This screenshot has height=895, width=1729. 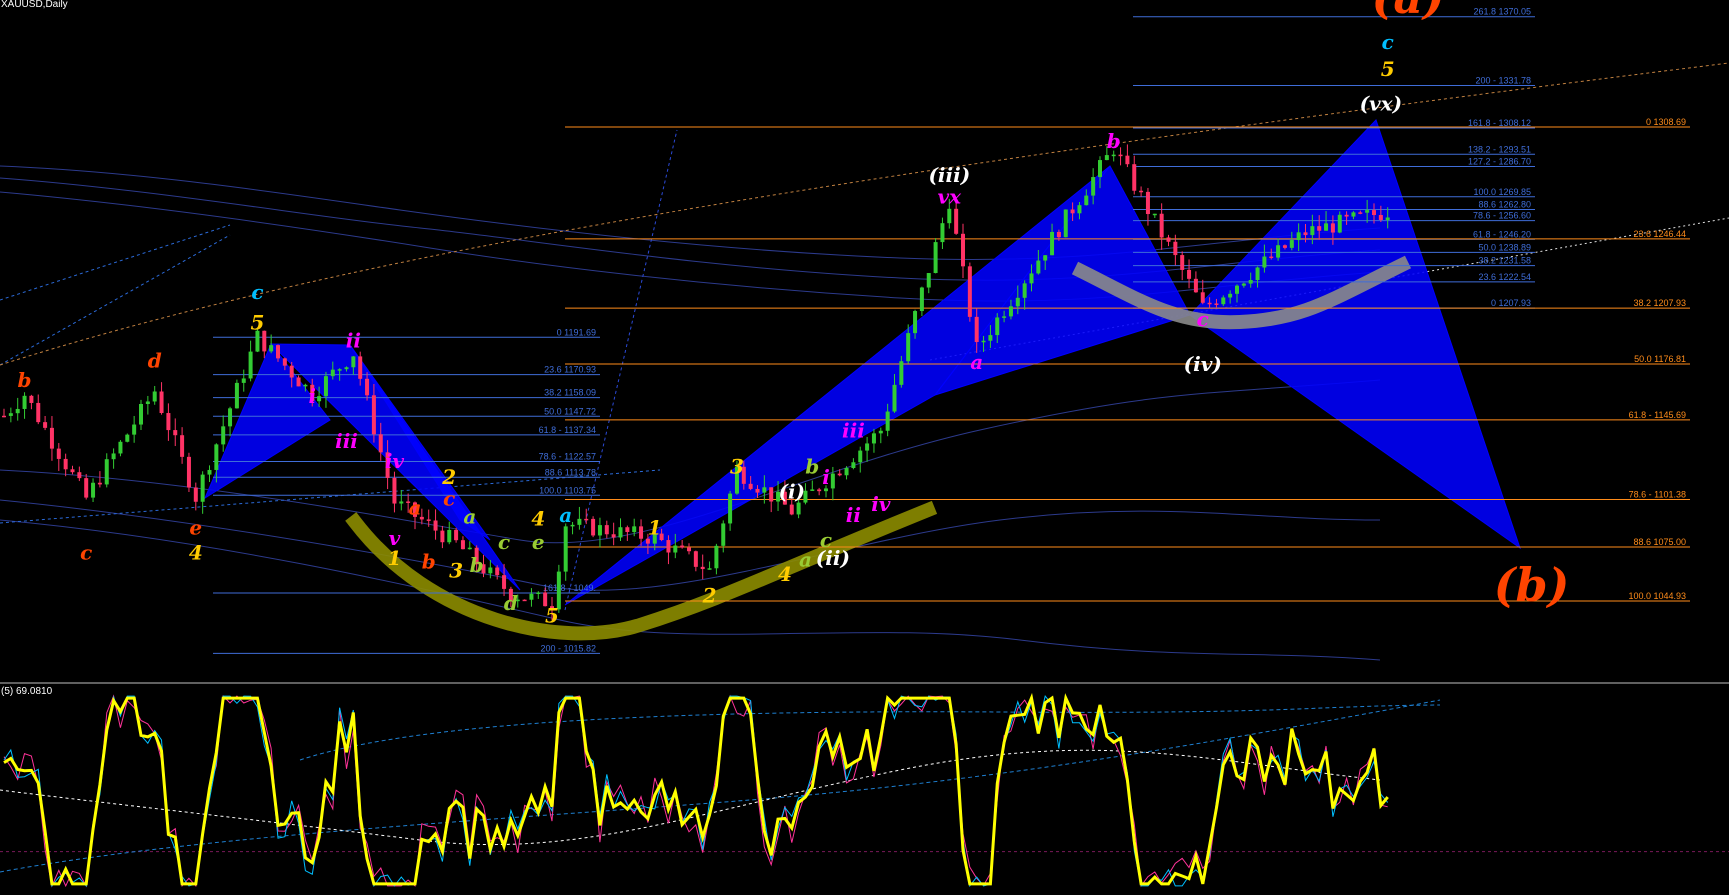 What do you see at coordinates (1532, 585) in the screenshot?
I see `wave-label-49: (b)` at bounding box center [1532, 585].